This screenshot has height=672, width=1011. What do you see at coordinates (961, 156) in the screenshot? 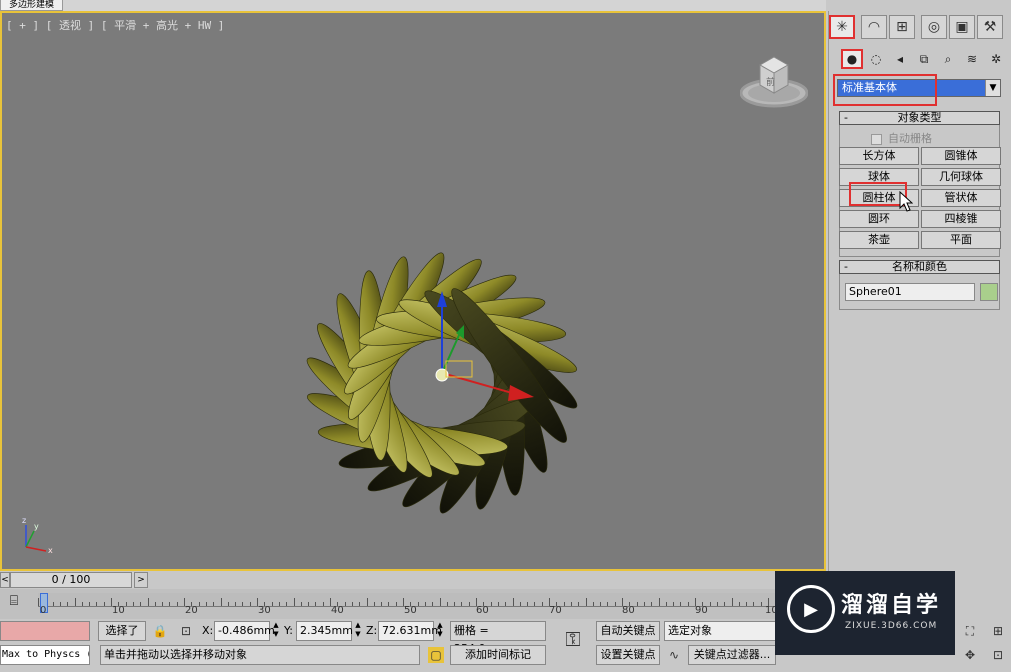
I see `cone-button: 圆锥体` at bounding box center [961, 156].